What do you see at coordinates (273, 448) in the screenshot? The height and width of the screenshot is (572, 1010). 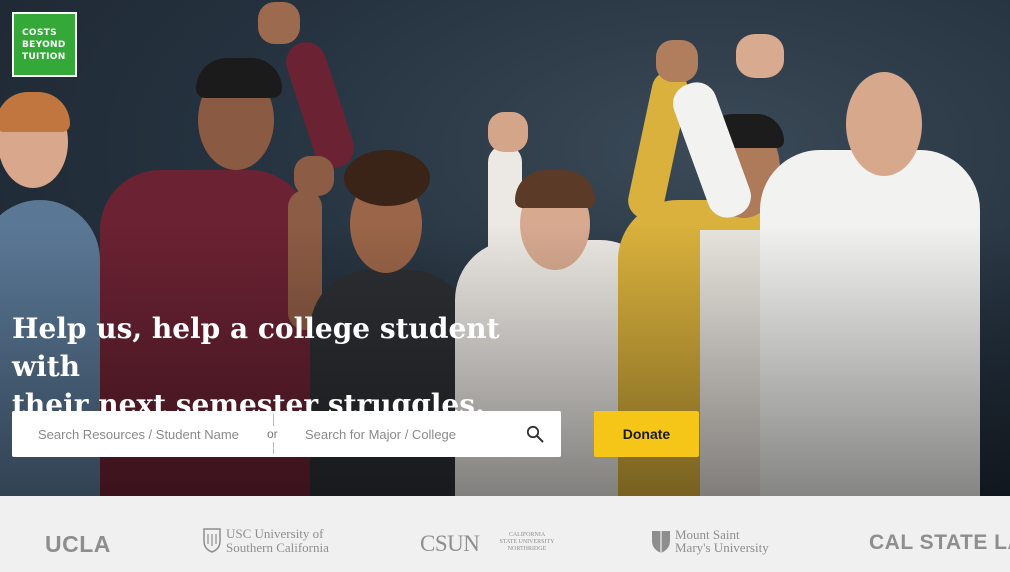 I see `search-divider-bottom` at bounding box center [273, 448].